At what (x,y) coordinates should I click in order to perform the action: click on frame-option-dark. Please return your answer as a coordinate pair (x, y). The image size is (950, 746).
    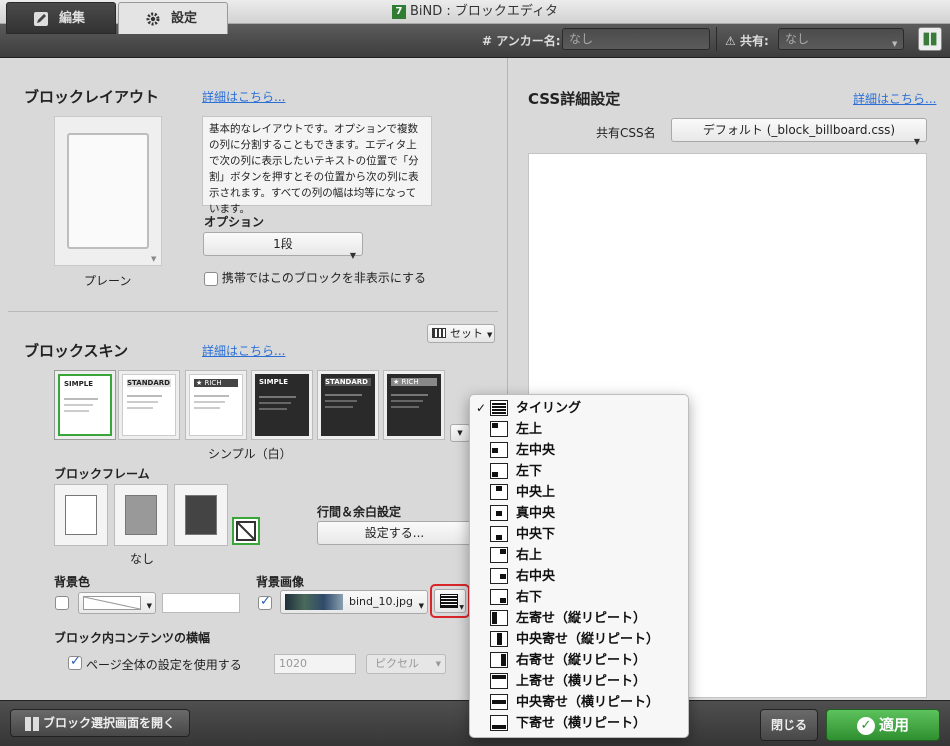
    Looking at the image, I should click on (201, 515).